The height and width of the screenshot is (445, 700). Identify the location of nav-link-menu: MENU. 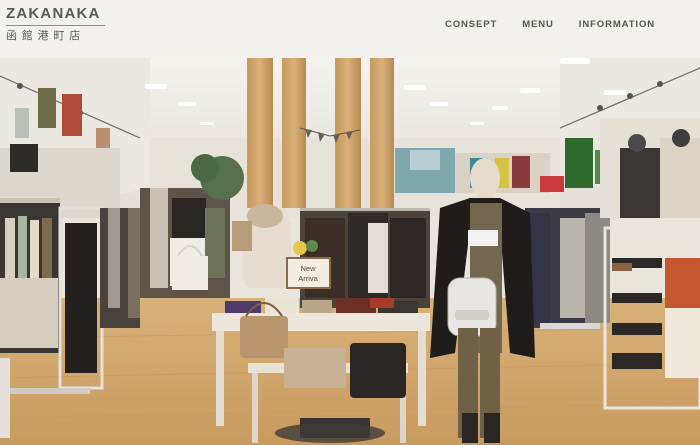
(538, 25).